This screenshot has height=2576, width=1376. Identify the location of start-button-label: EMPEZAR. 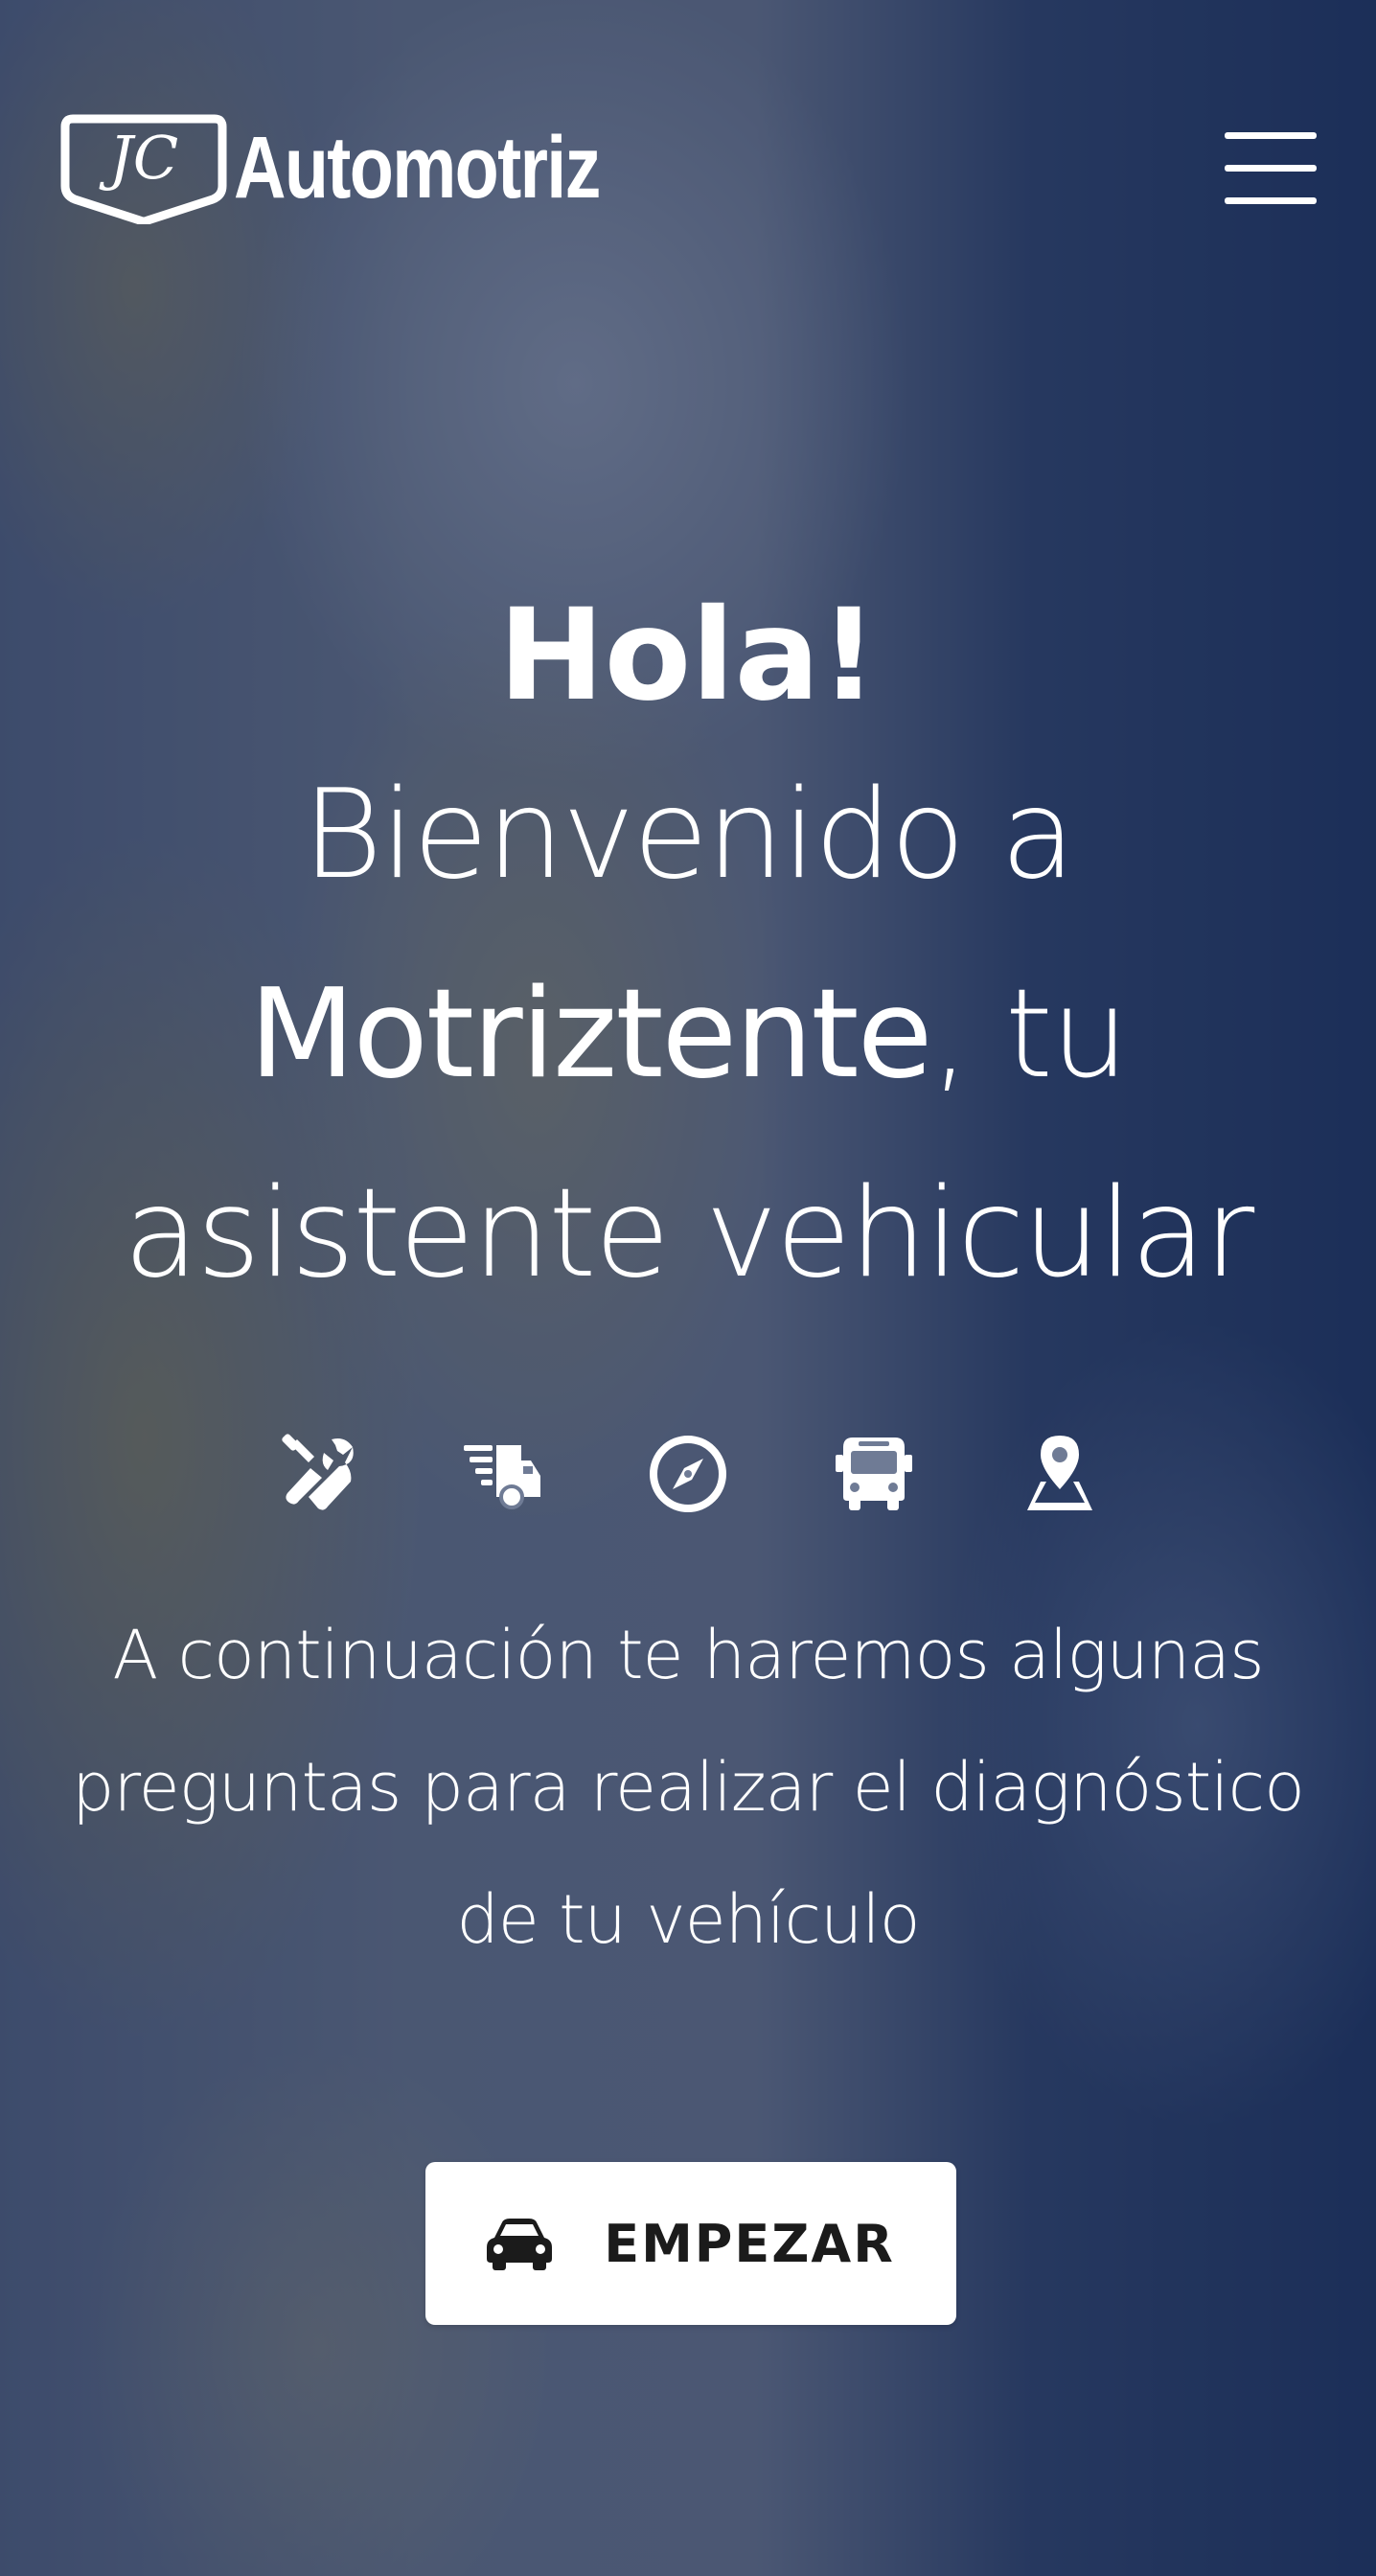
(749, 2243).